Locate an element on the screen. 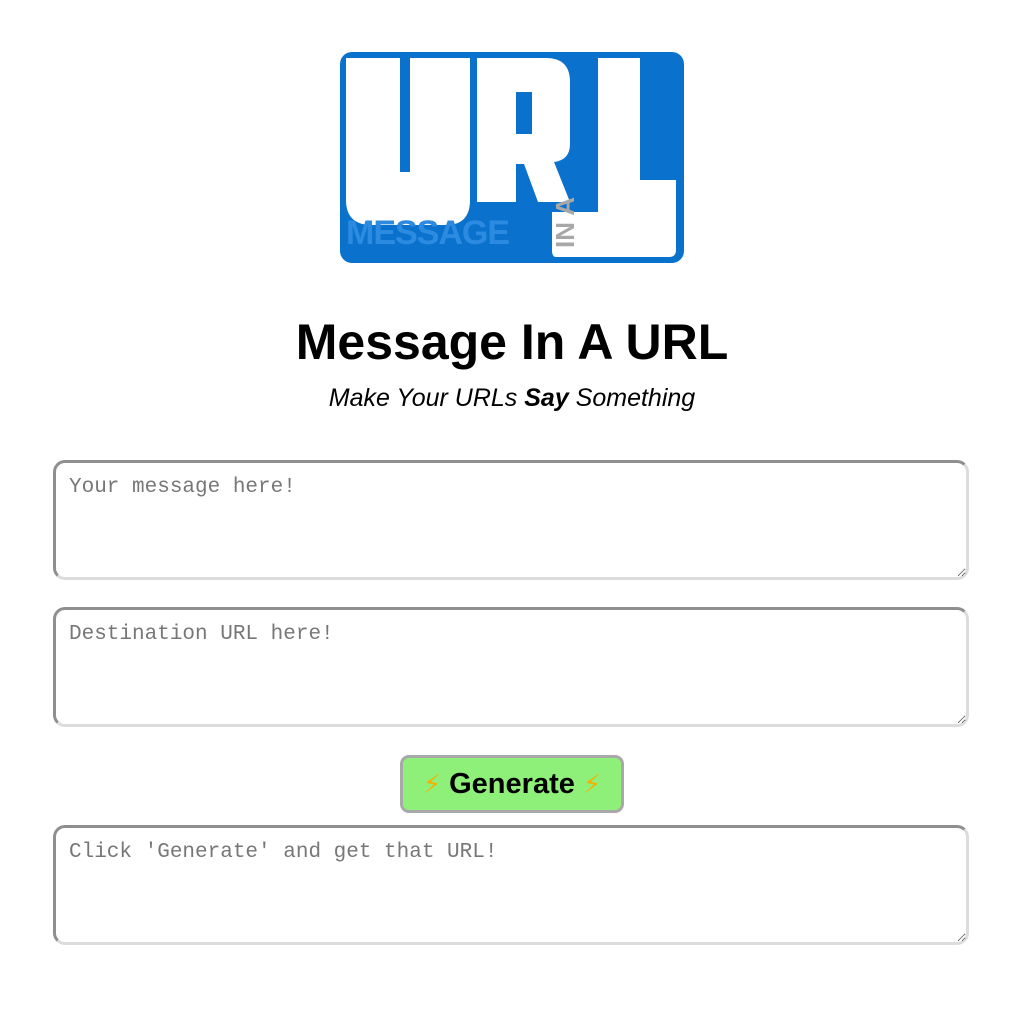  logo-message-text: MESSAGE is located at coordinates (427, 233).